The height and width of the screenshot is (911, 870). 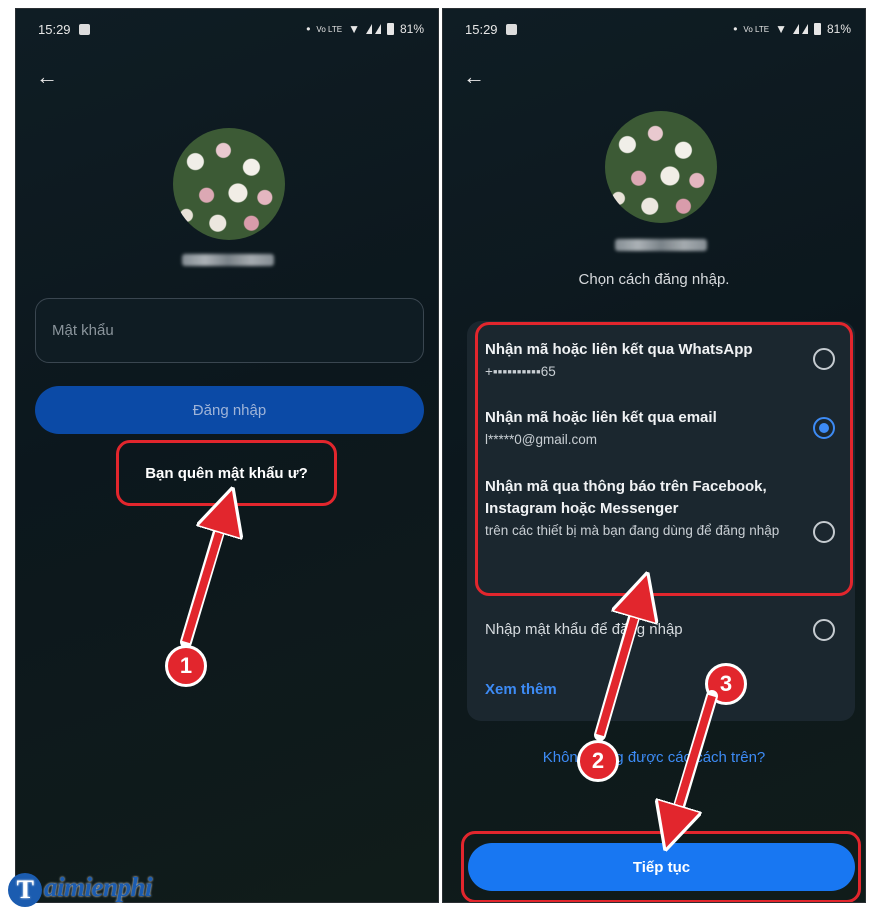 I want to click on forgot-password-label: Bạn quên mật khẩu ư?, so click(x=226, y=473).